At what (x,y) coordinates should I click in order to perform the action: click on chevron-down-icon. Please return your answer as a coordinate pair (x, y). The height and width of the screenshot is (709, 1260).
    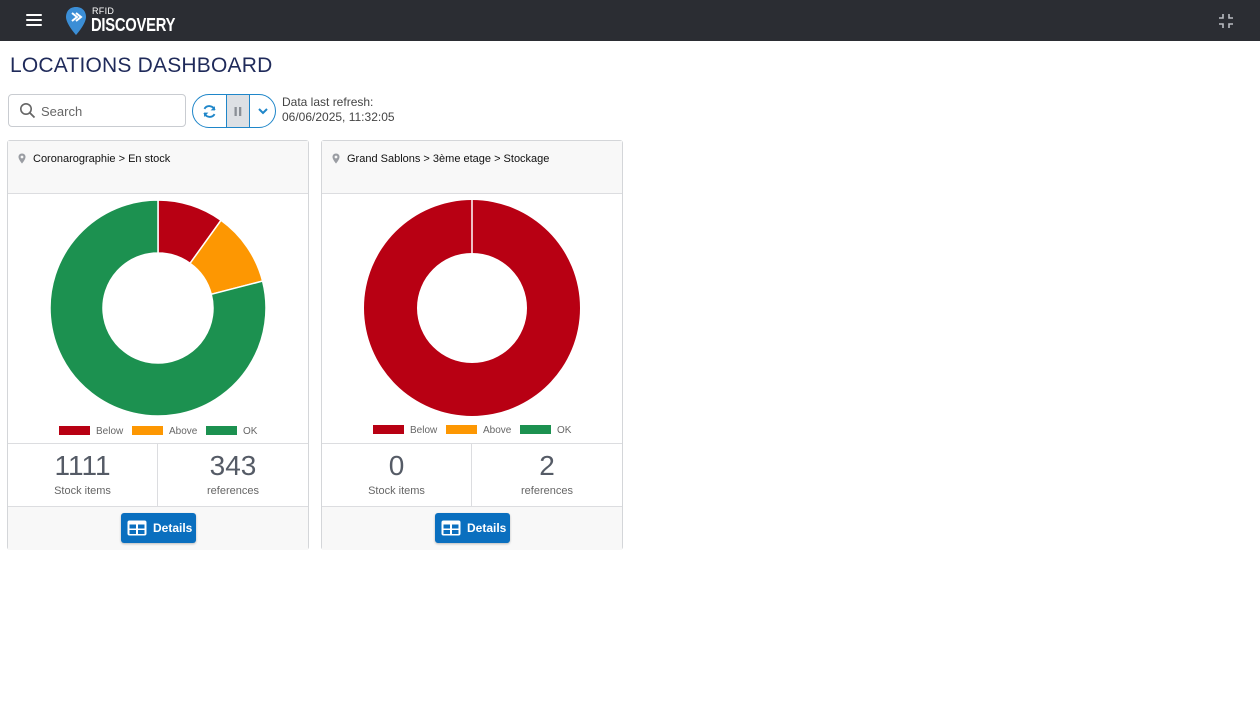
    Looking at the image, I should click on (263, 111).